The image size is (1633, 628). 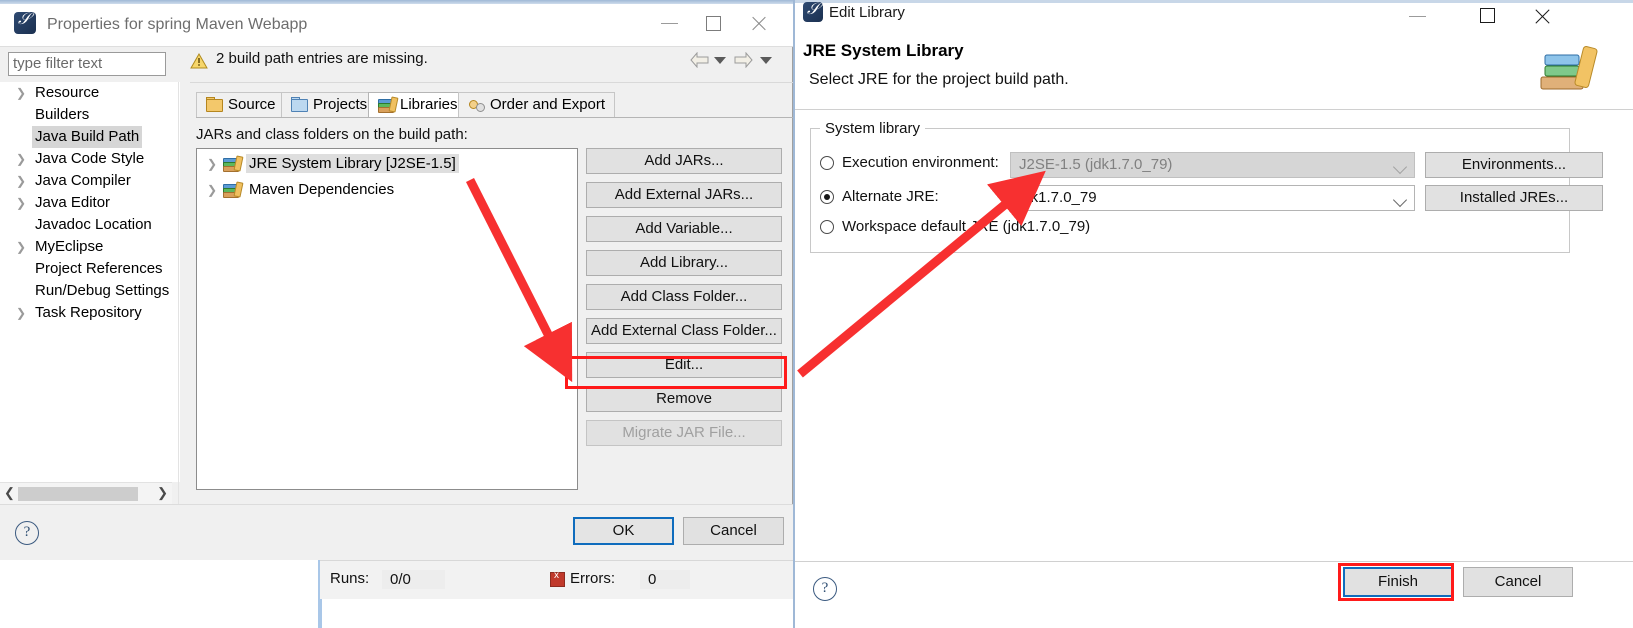 What do you see at coordinates (623, 531) in the screenshot?
I see `ok-button: OK` at bounding box center [623, 531].